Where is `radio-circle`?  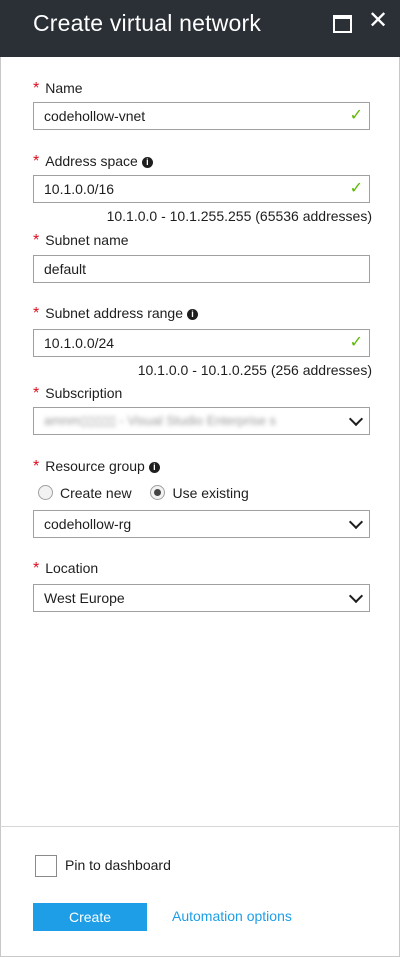
radio-circle is located at coordinates (45, 492).